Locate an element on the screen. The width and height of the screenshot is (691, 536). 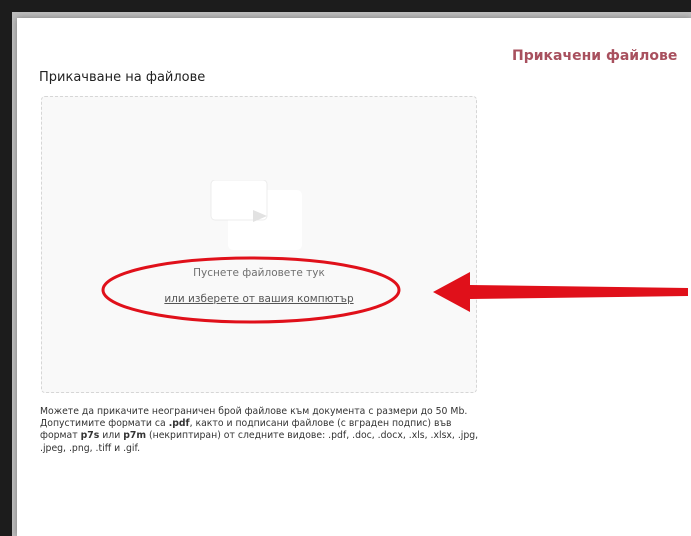
format-pdf: .pdf is located at coordinates (179, 424).